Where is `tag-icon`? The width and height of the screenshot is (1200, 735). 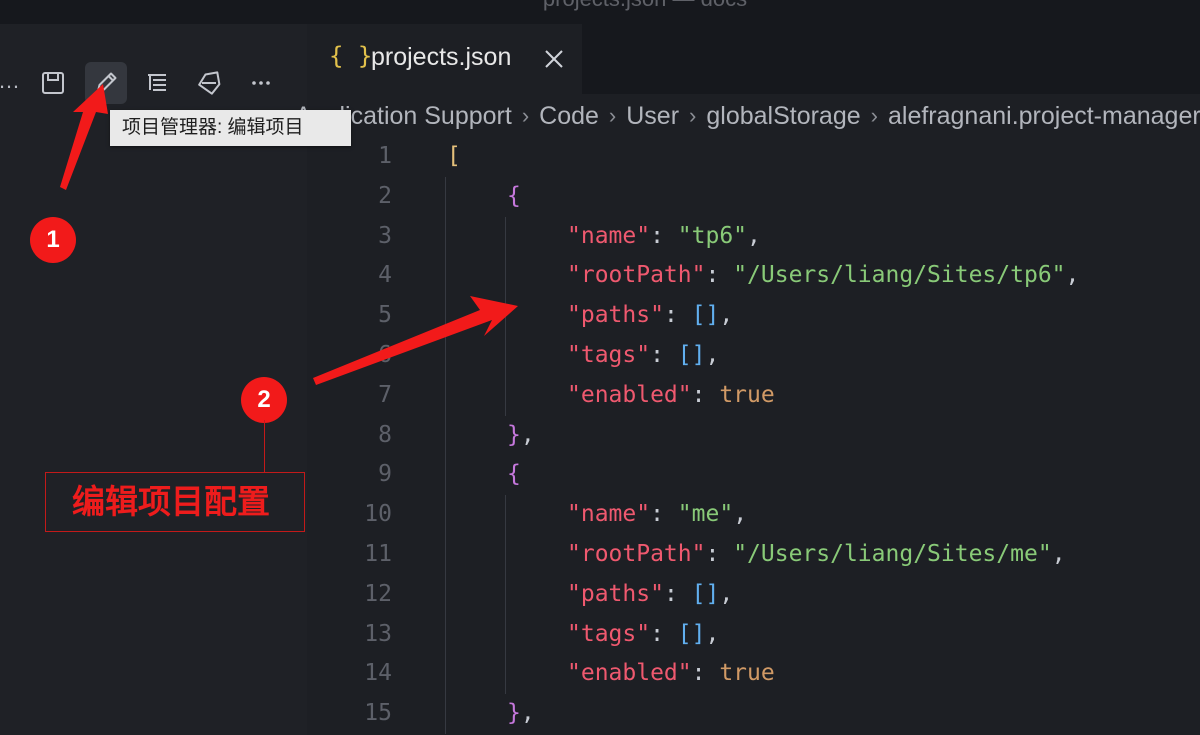 tag-icon is located at coordinates (209, 83).